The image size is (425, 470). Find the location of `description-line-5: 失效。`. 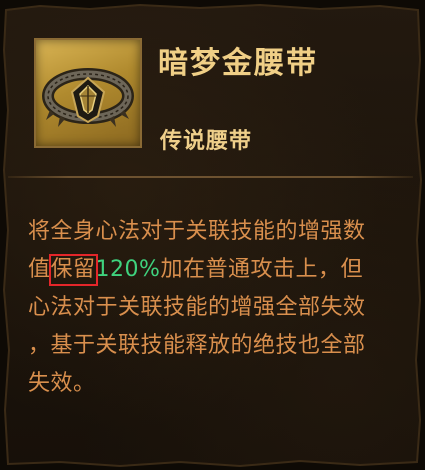

description-line-5: 失效。 is located at coordinates (62, 383).